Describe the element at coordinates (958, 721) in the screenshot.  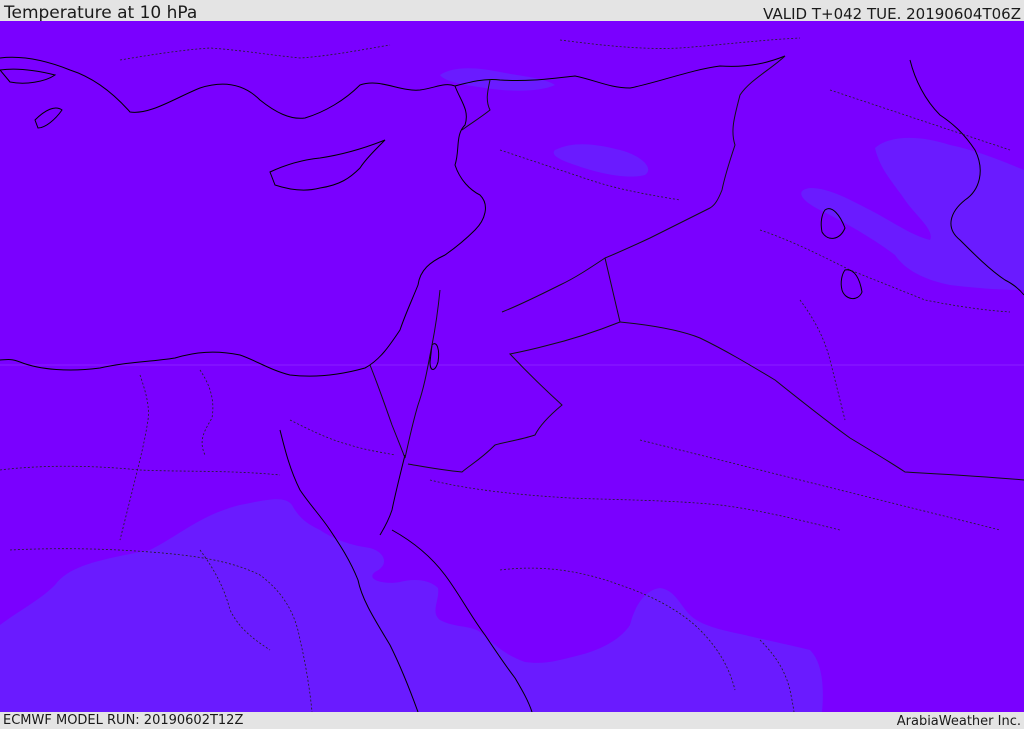
I see `credit-label: ArabiaWeather Inc.` at that location.